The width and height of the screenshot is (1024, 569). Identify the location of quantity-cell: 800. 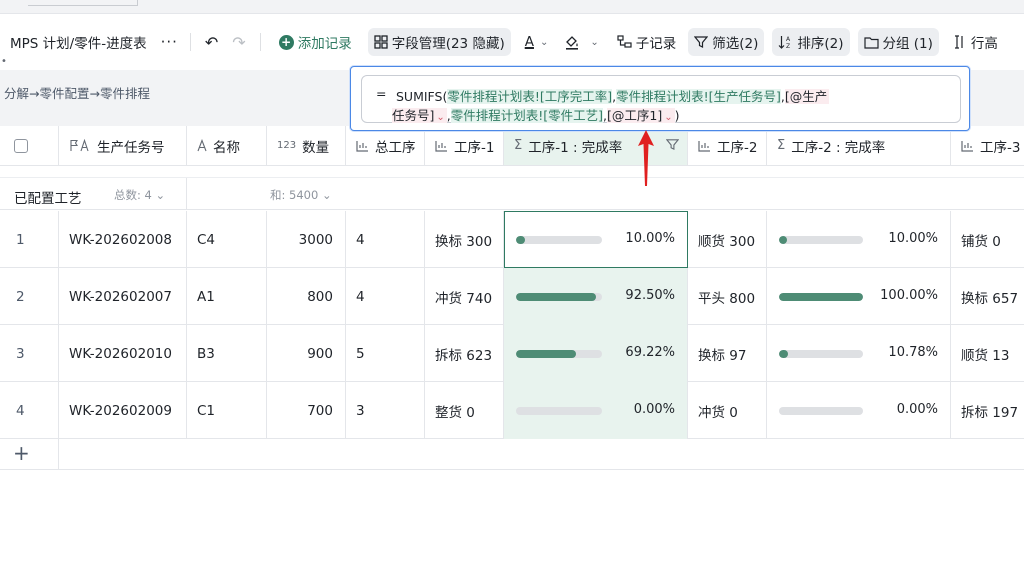
(306, 296).